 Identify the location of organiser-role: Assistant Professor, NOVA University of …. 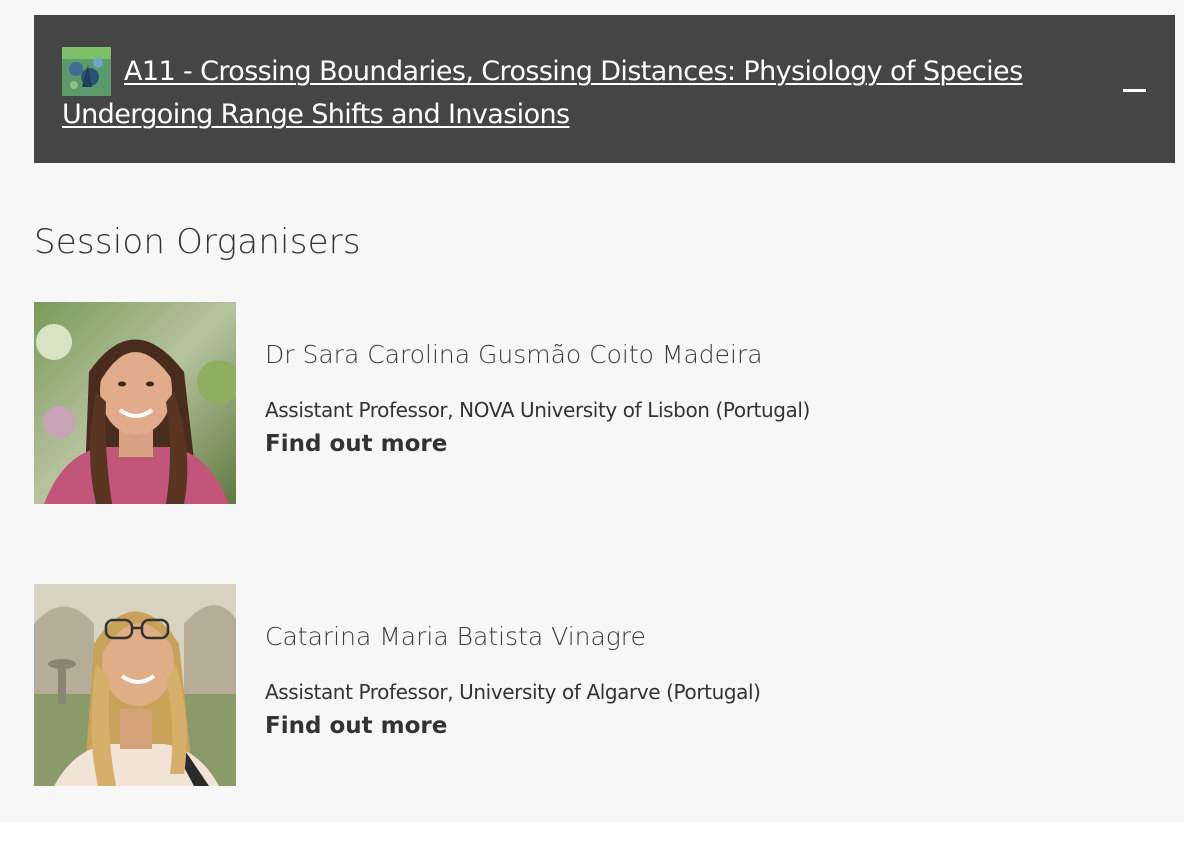
(537, 410).